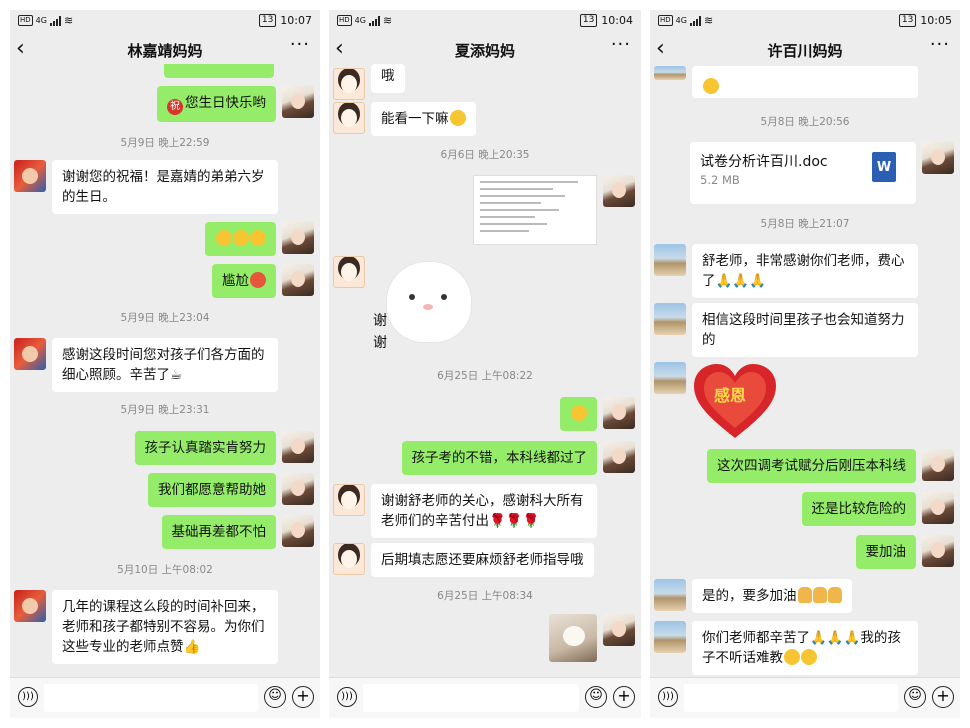 This screenshot has width=970, height=728. Describe the element at coordinates (424, 308) in the screenshot. I see `thanks-sticker: 谢 谢` at that location.